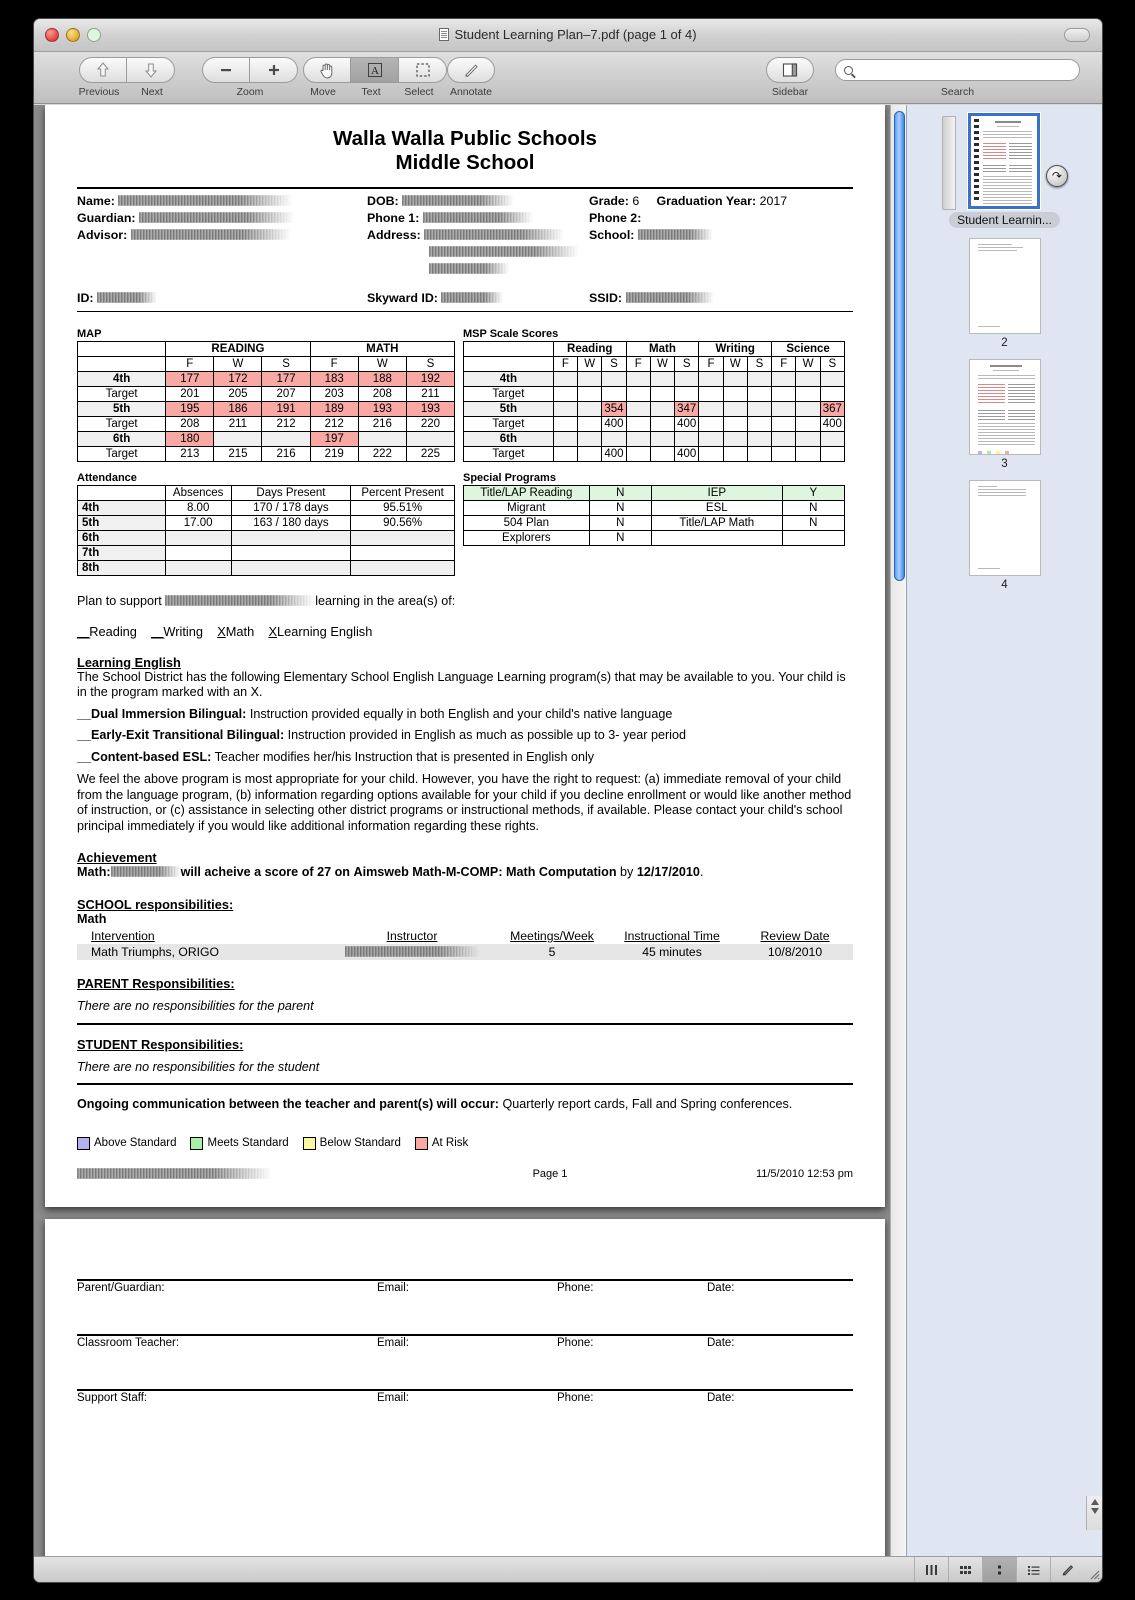 This screenshot has width=1135, height=1600. Describe the element at coordinates (999, 1569) in the screenshot. I see `single-page-view-icon` at that location.